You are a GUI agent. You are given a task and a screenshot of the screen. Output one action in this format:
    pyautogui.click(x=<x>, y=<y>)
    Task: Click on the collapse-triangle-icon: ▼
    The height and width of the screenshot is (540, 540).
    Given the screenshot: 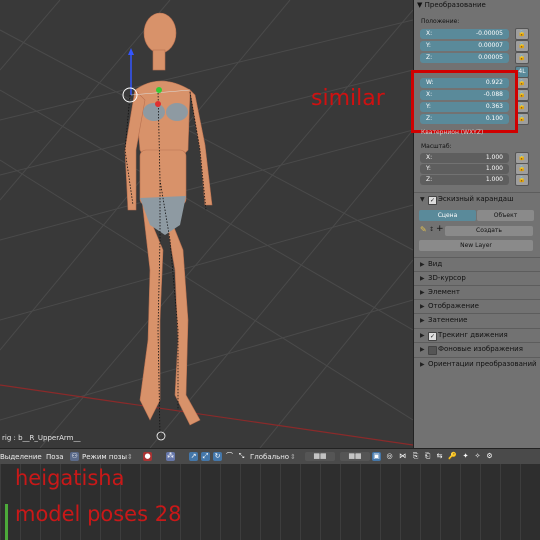 What is the action you would take?
    pyautogui.click(x=422, y=199)
    